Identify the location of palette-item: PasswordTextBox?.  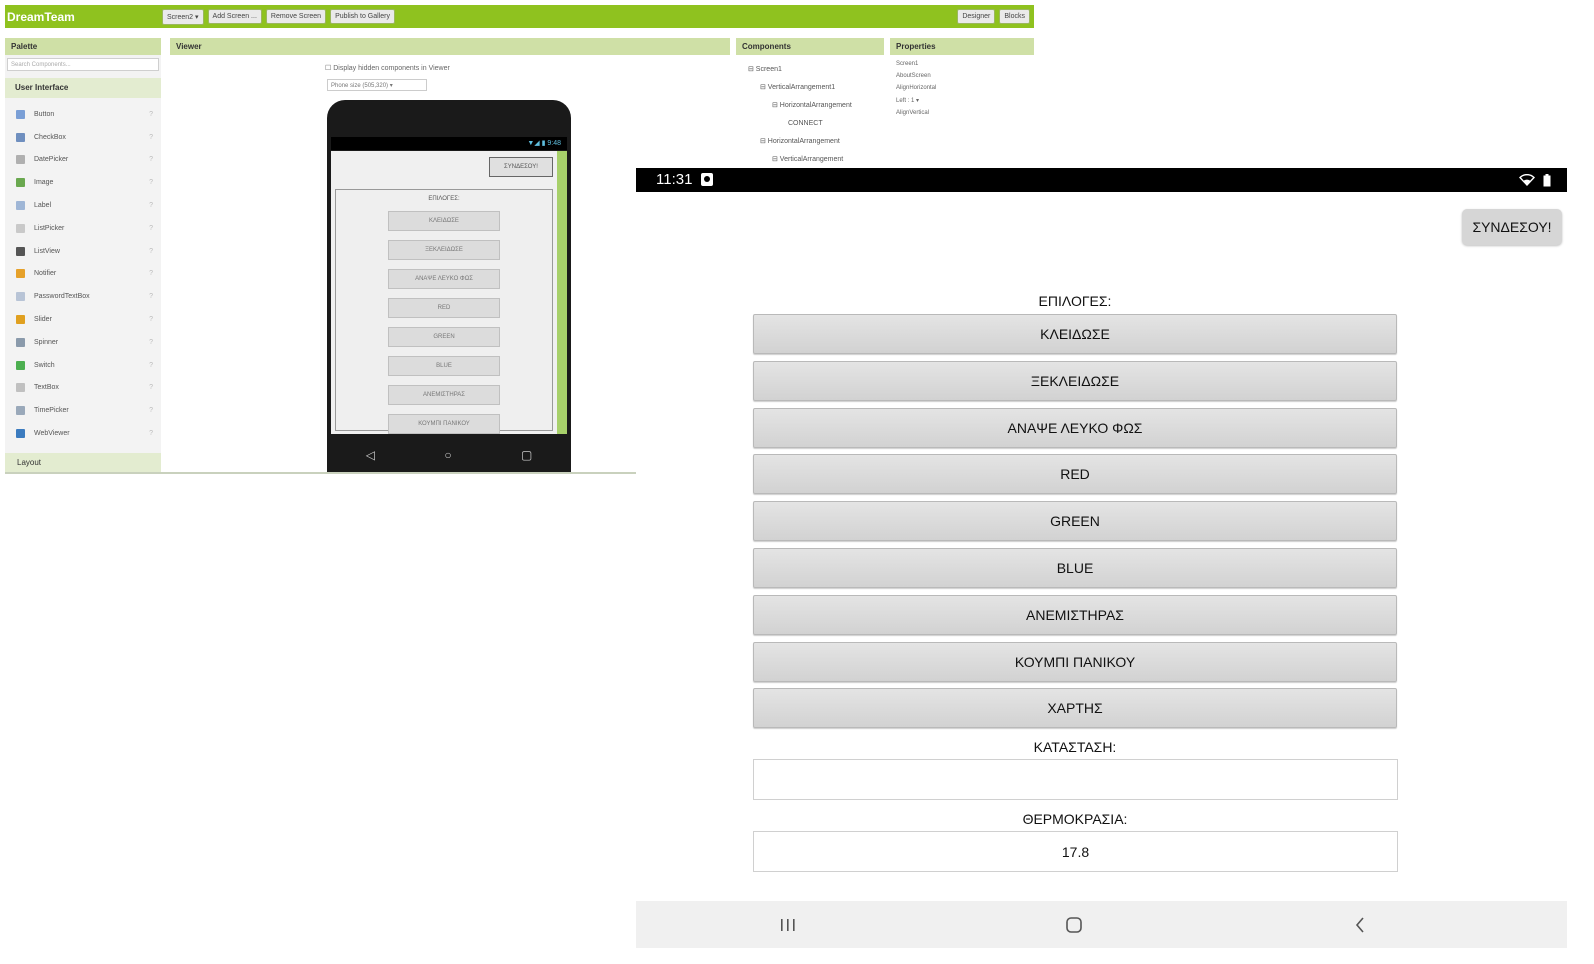
(83, 296).